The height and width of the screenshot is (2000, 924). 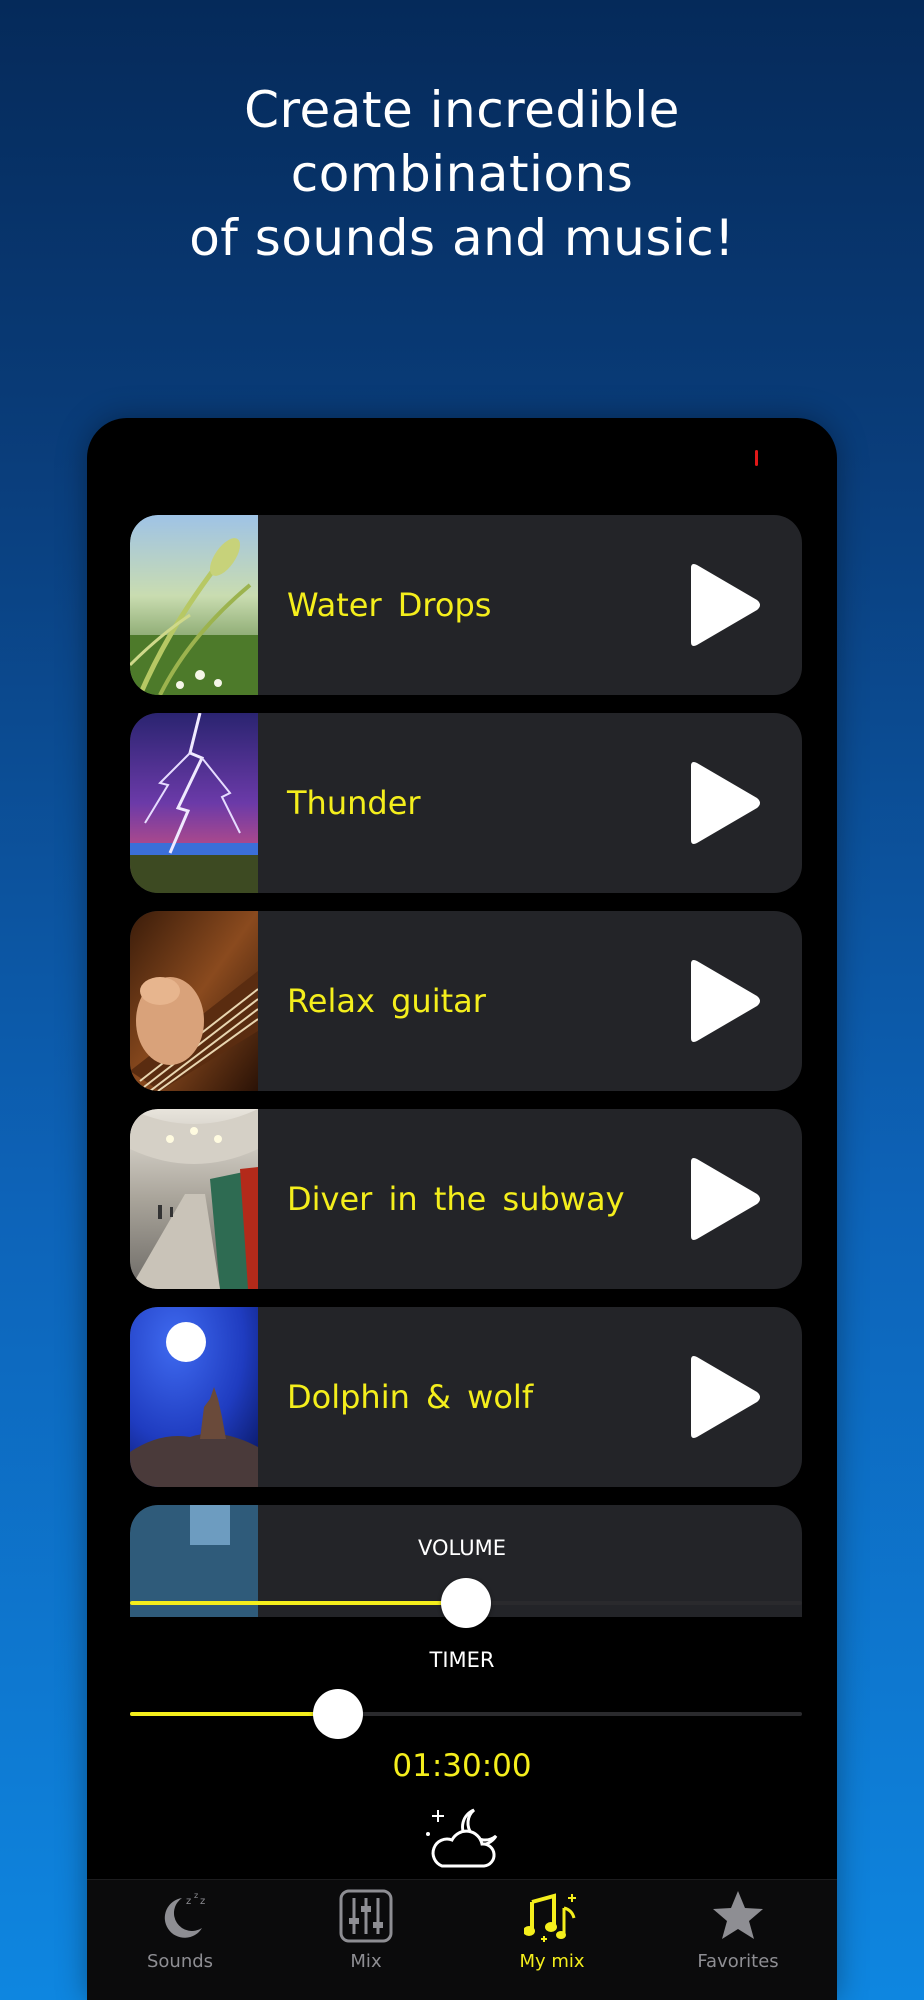 What do you see at coordinates (354, 803) in the screenshot?
I see `sound-label: Thunder` at bounding box center [354, 803].